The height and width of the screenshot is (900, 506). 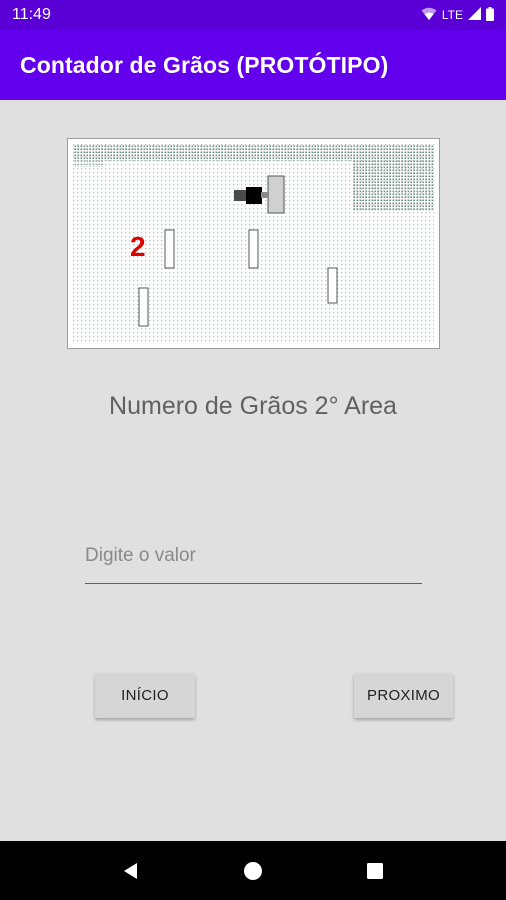 What do you see at coordinates (145, 695) in the screenshot?
I see `start-button: INÍCIO` at bounding box center [145, 695].